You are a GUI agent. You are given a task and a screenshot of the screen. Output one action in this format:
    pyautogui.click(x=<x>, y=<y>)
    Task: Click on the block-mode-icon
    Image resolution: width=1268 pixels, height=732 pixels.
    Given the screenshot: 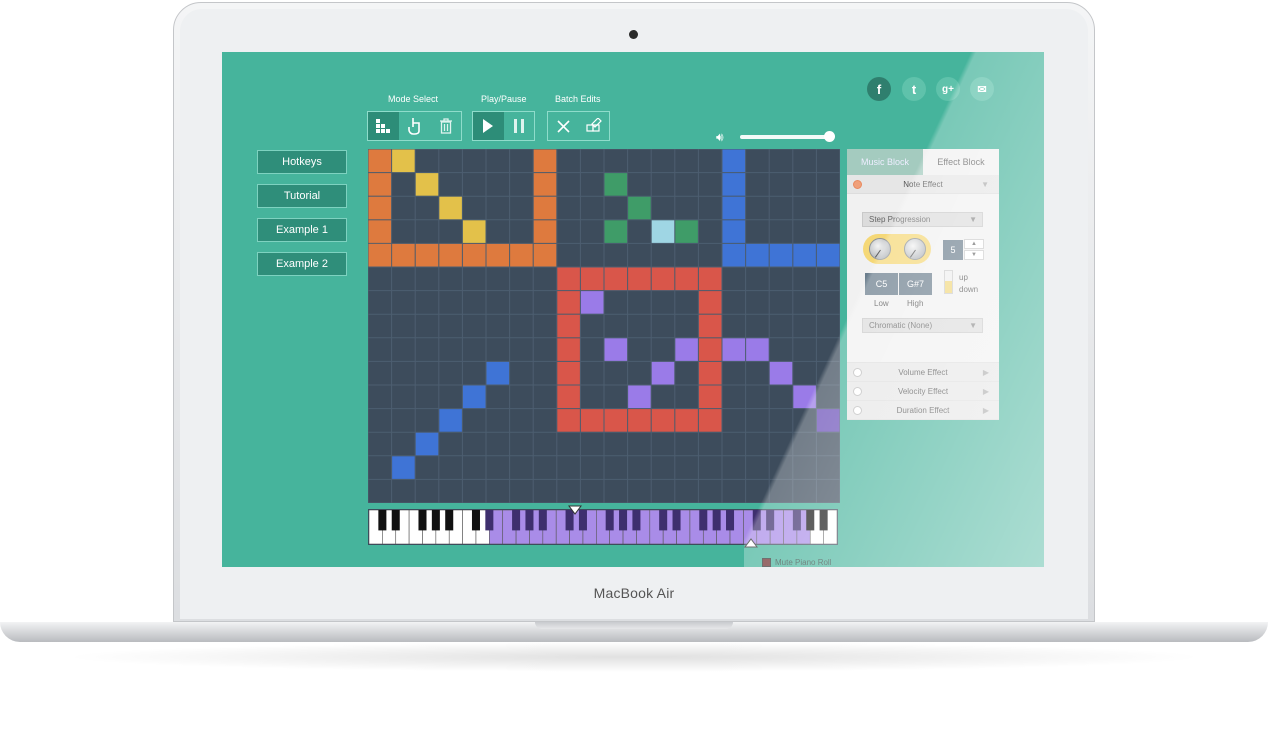 What is the action you would take?
    pyautogui.click(x=383, y=126)
    